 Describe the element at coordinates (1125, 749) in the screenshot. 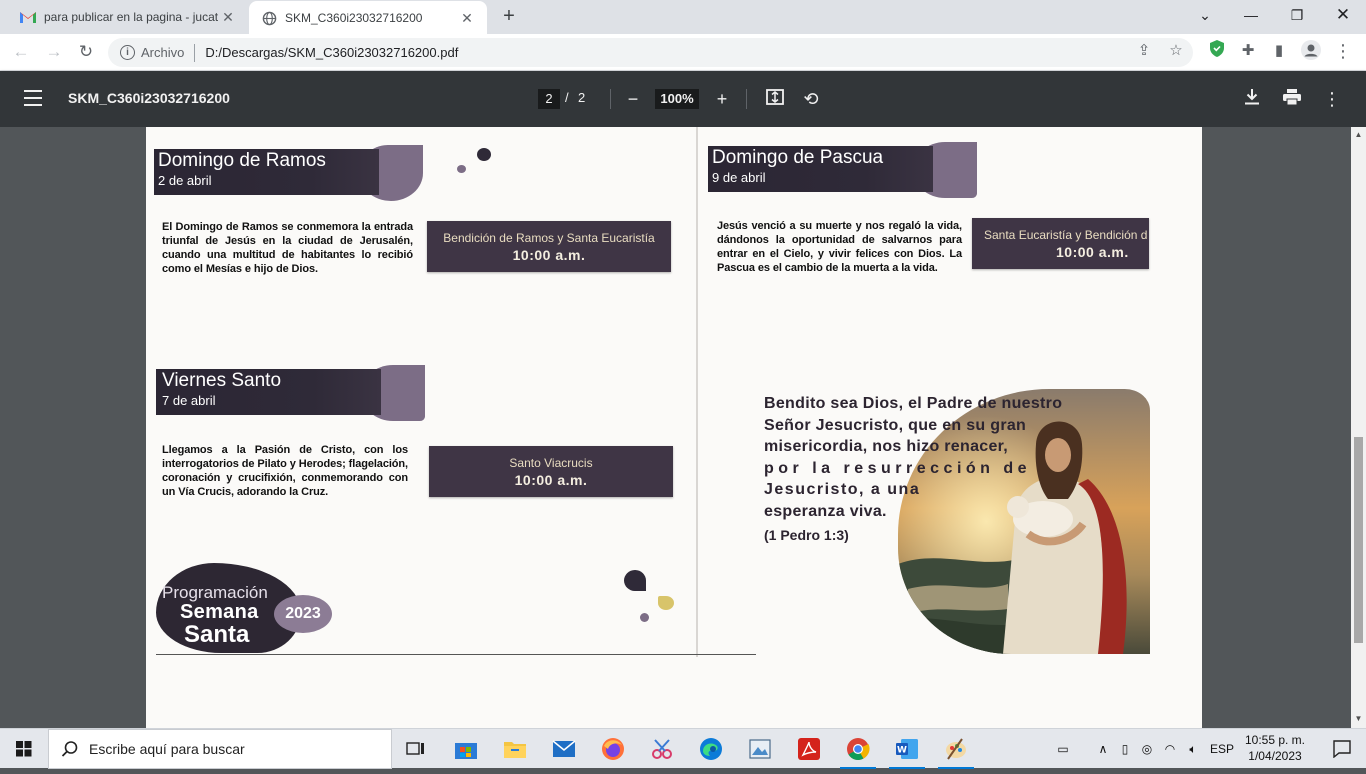

I see `battery-icon: ▯` at that location.